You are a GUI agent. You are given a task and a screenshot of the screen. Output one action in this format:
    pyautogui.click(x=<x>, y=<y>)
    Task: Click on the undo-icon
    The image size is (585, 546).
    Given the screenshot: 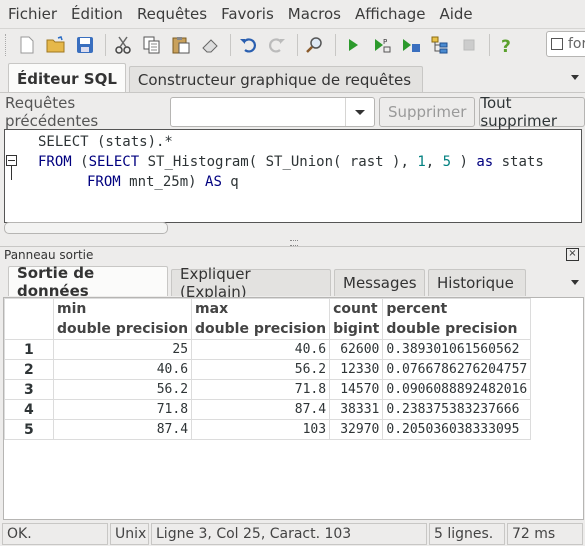 What is the action you would take?
    pyautogui.click(x=248, y=45)
    